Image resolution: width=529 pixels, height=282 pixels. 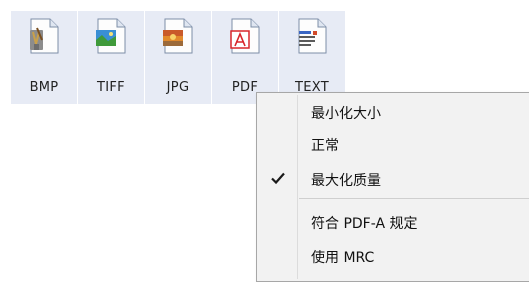 What do you see at coordinates (111, 57) in the screenshot?
I see `tiff-button: TIFF` at bounding box center [111, 57].